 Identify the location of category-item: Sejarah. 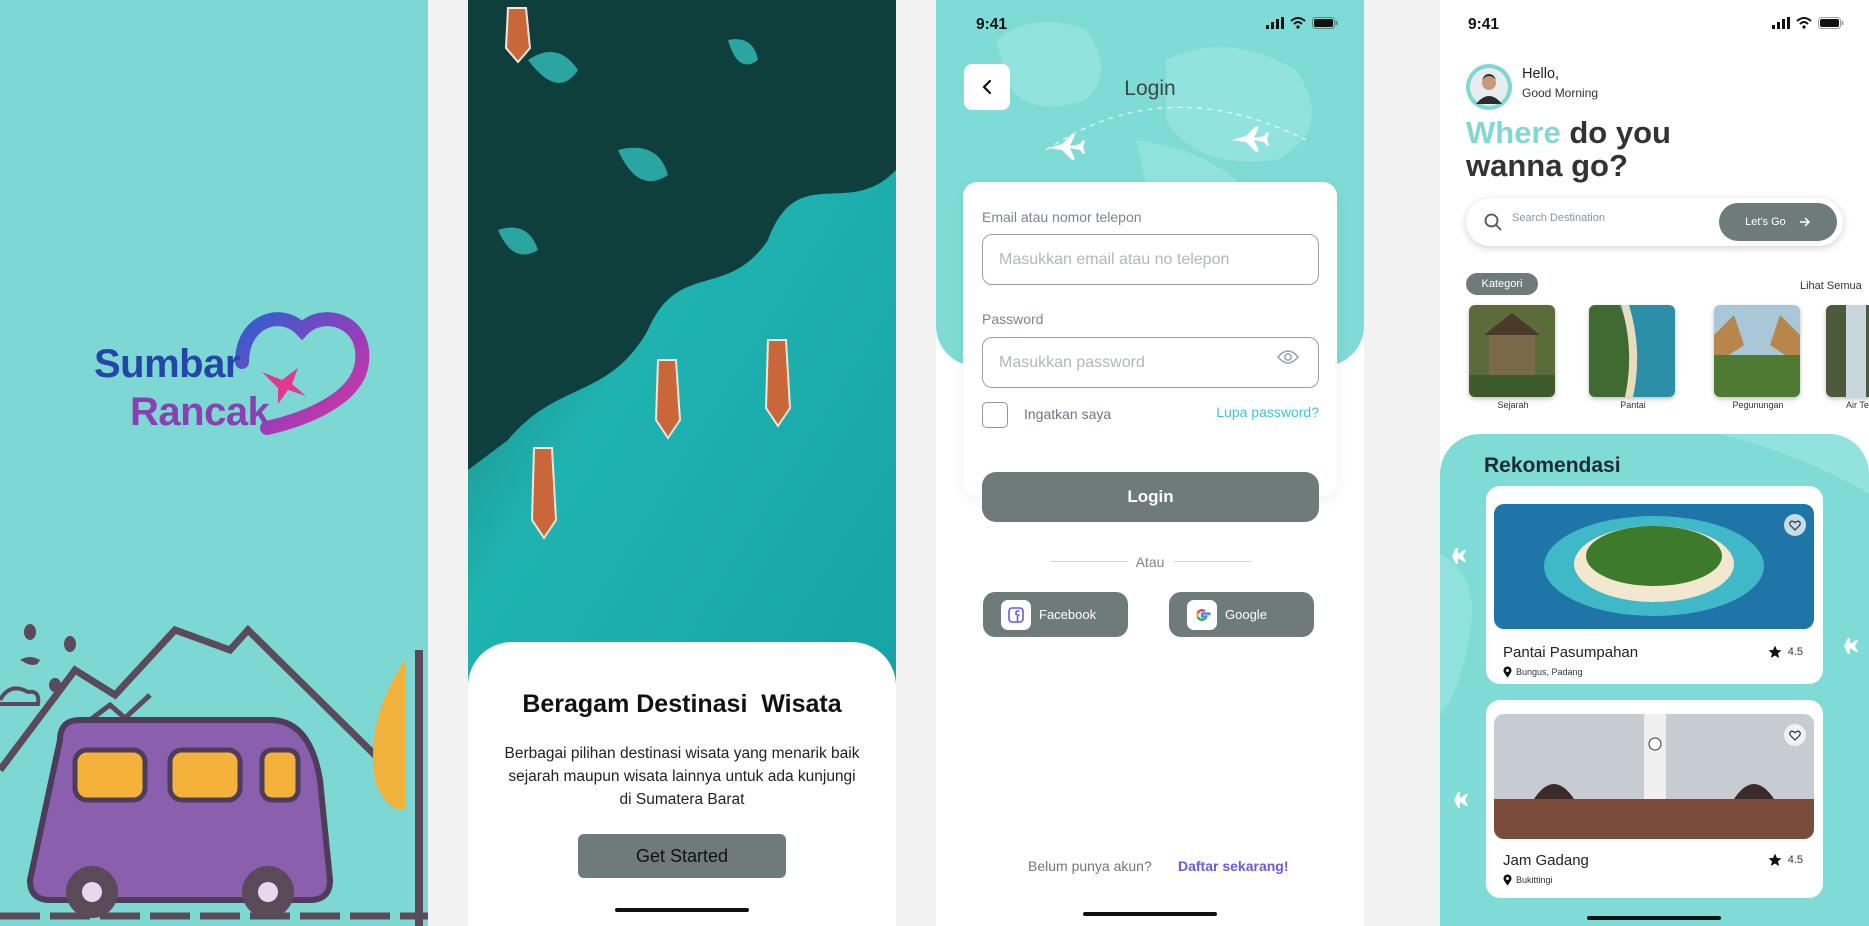
(1513, 357).